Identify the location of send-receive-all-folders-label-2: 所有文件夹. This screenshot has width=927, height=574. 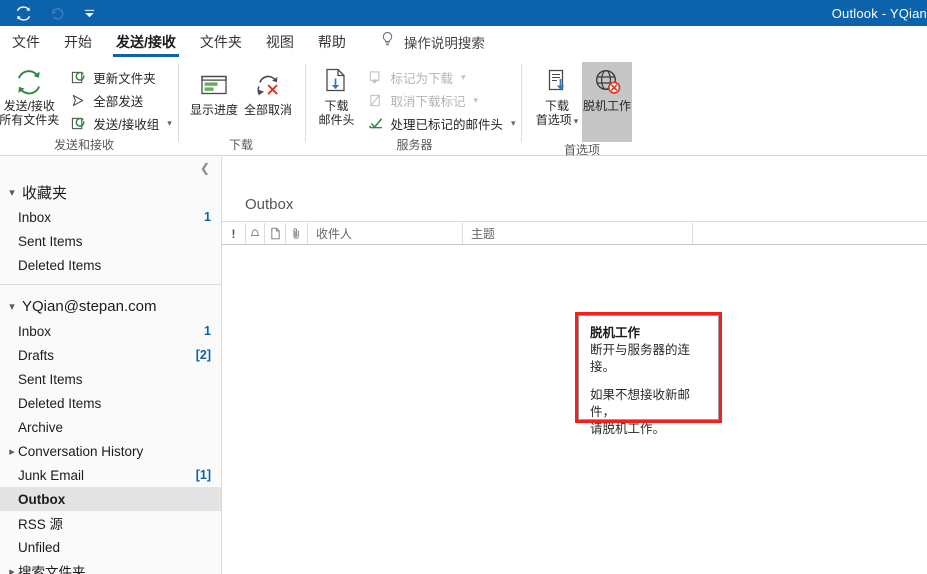
(30, 120).